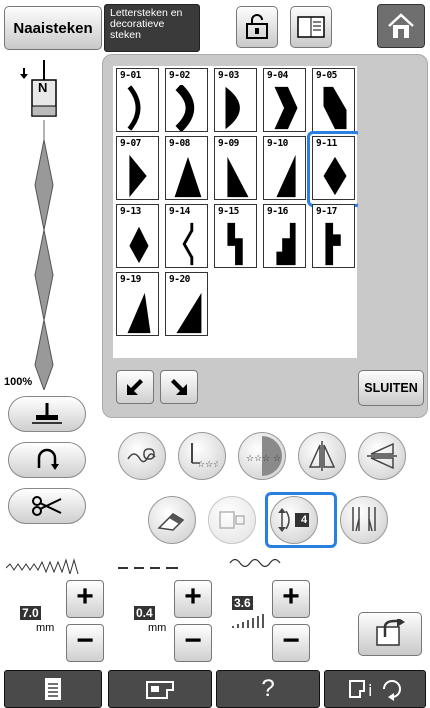 The height and width of the screenshot is (708, 430). I want to click on stitch-cell: 9-14, so click(186, 236).